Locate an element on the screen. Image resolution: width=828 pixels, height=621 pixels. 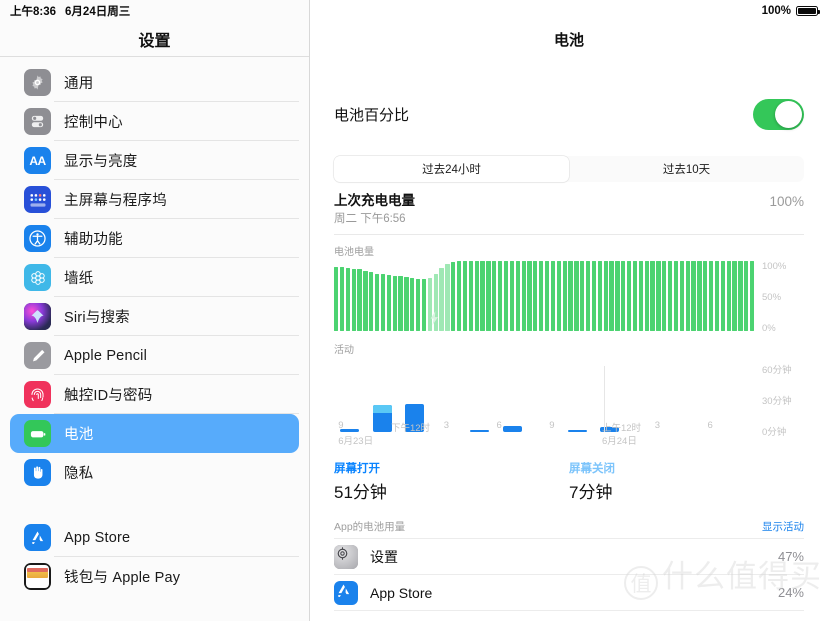
activity-y-tick: 60分钟 is located at coordinates (777, 370).